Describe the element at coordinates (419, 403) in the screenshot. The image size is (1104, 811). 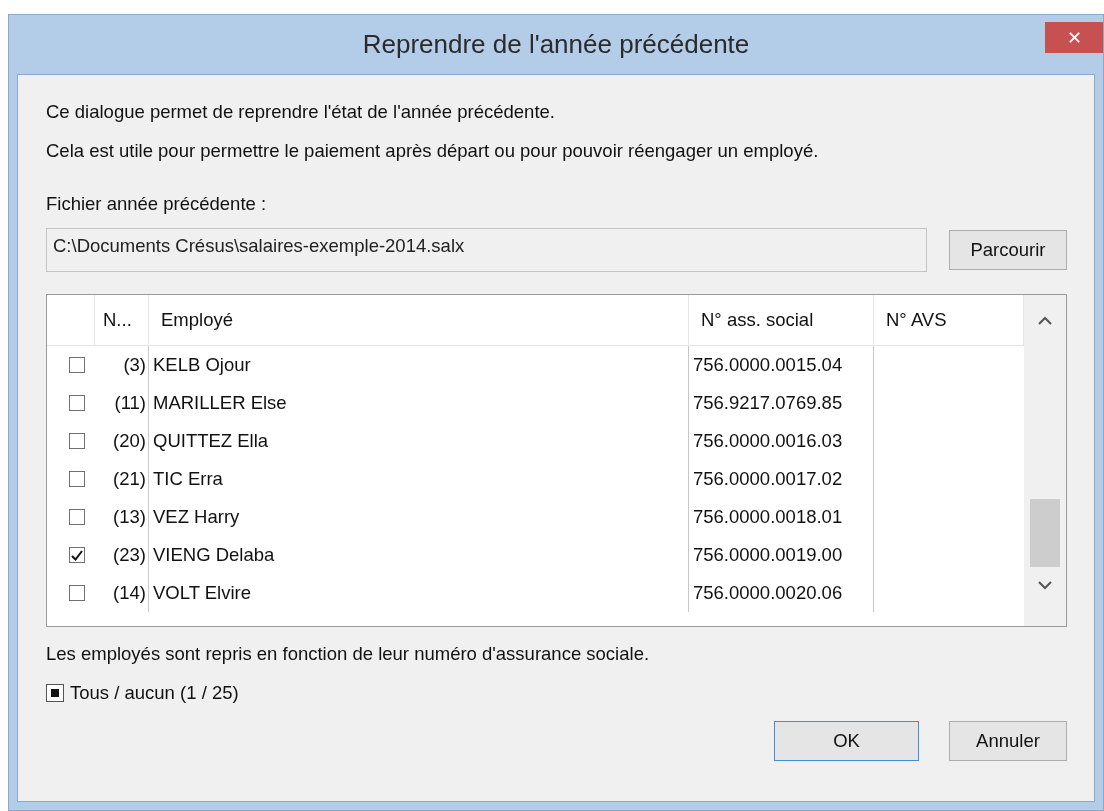
I see `table-cell: MARILLER Else` at that location.